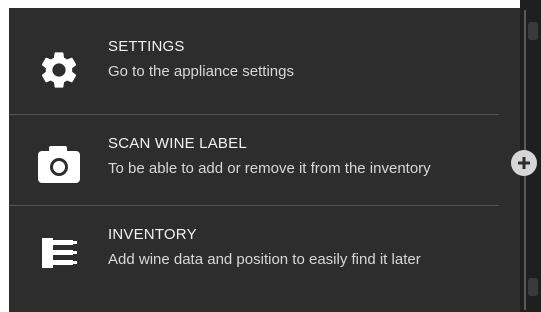 The image size is (541, 312). Describe the element at coordinates (201, 71) in the screenshot. I see `menu-item-description: Go to the appliance settings` at that location.